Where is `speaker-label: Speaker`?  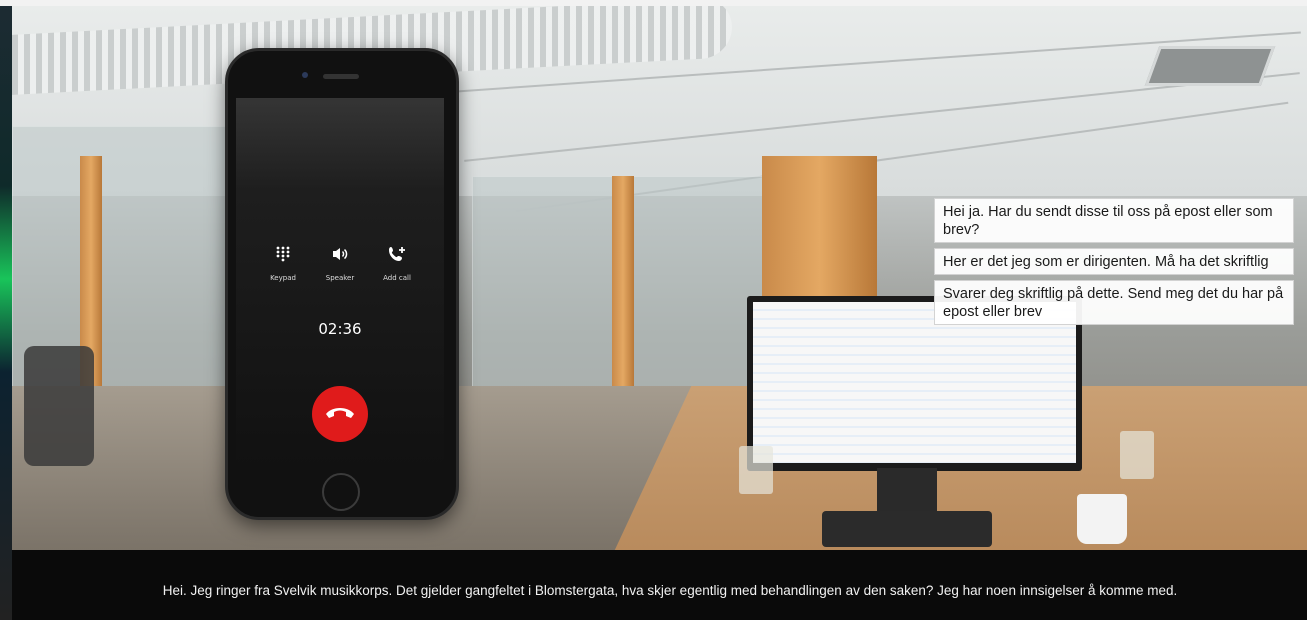
speaker-label: Speaker is located at coordinates (340, 278).